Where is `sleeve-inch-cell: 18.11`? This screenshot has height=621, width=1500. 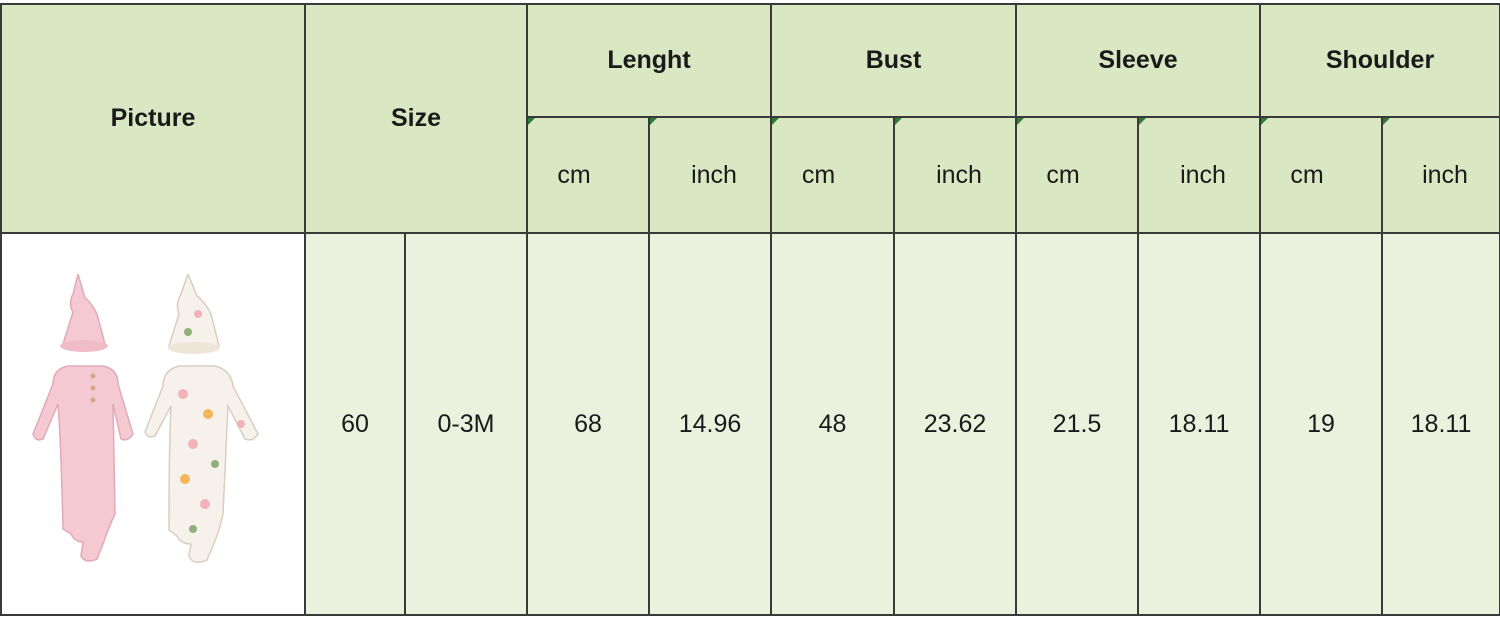 sleeve-inch-cell: 18.11 is located at coordinates (1199, 424).